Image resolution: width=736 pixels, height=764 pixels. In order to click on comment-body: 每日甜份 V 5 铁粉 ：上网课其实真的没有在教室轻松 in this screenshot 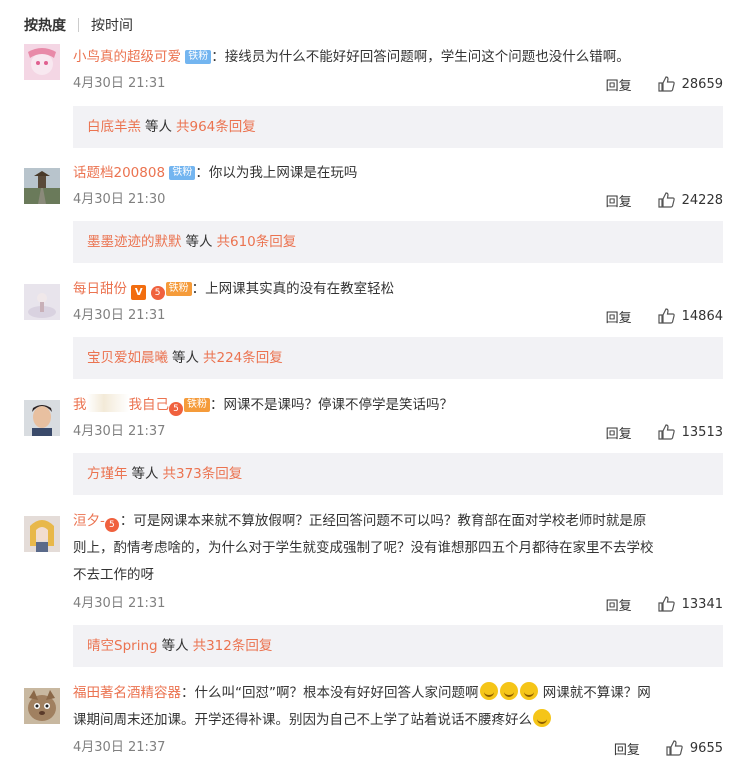, I will do `click(398, 289)`.